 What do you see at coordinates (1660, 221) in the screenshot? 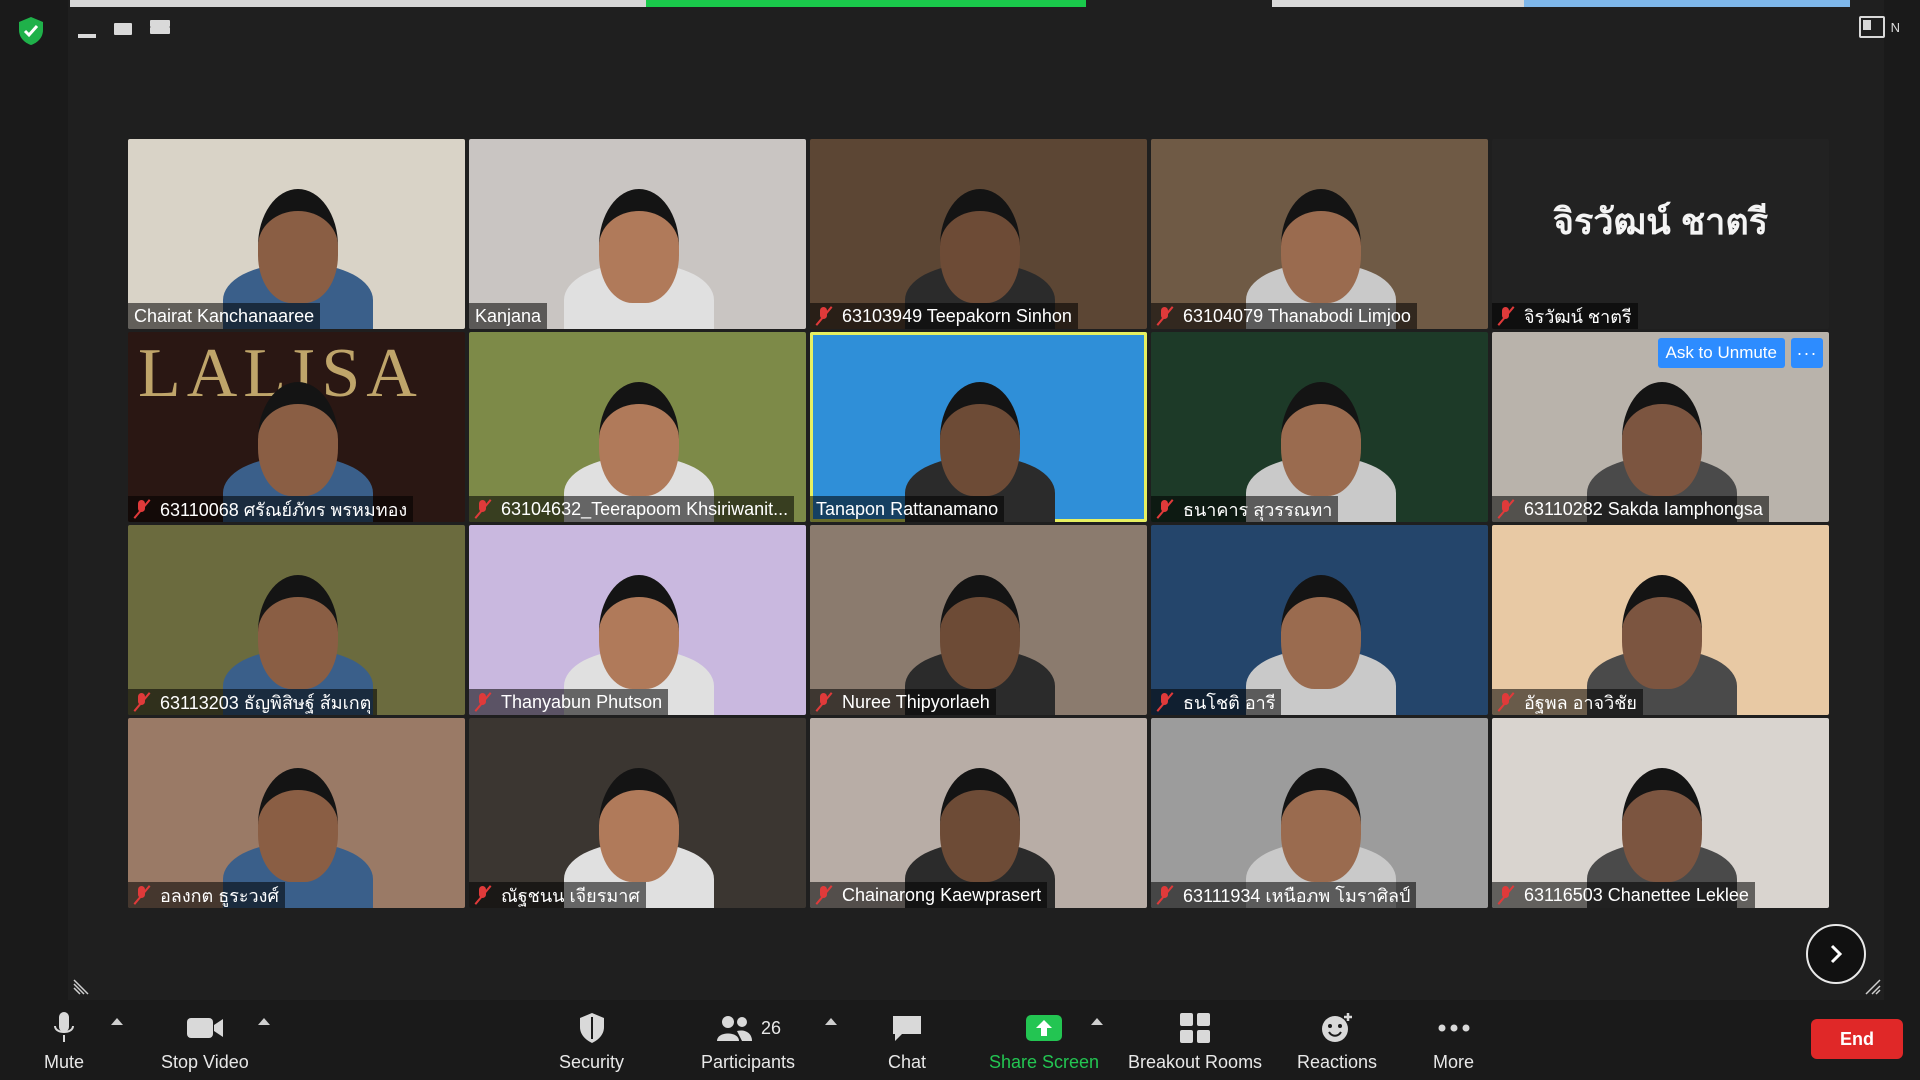
I see `participant-display-name: จิรวัฒน์ ชาตรี` at bounding box center [1660, 221].